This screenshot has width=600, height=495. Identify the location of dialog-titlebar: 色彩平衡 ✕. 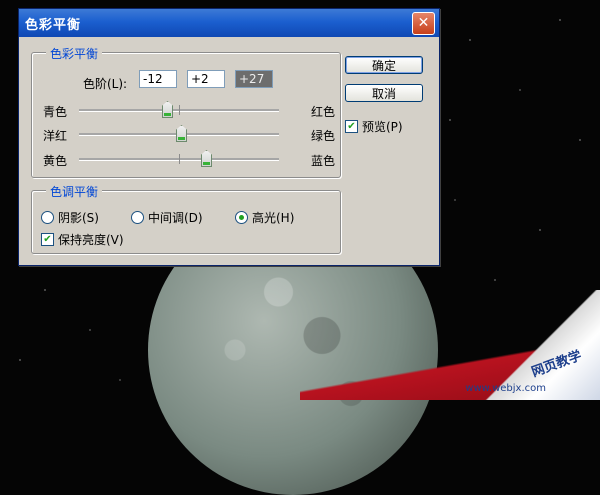
(229, 23).